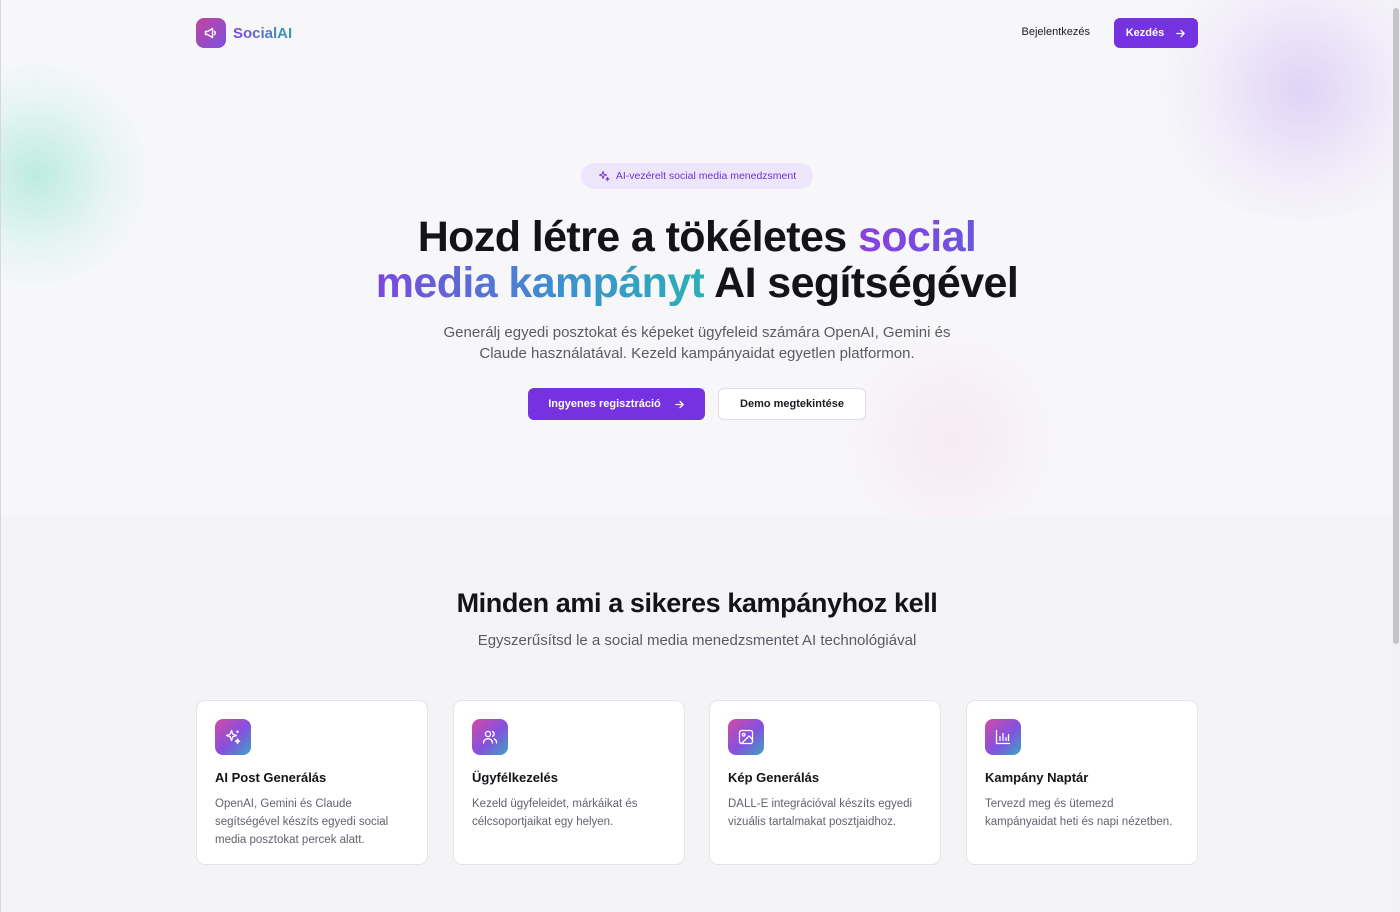 The image size is (1400, 912). What do you see at coordinates (271, 777) in the screenshot?
I see `feature-card-title: AI Post Generálás` at bounding box center [271, 777].